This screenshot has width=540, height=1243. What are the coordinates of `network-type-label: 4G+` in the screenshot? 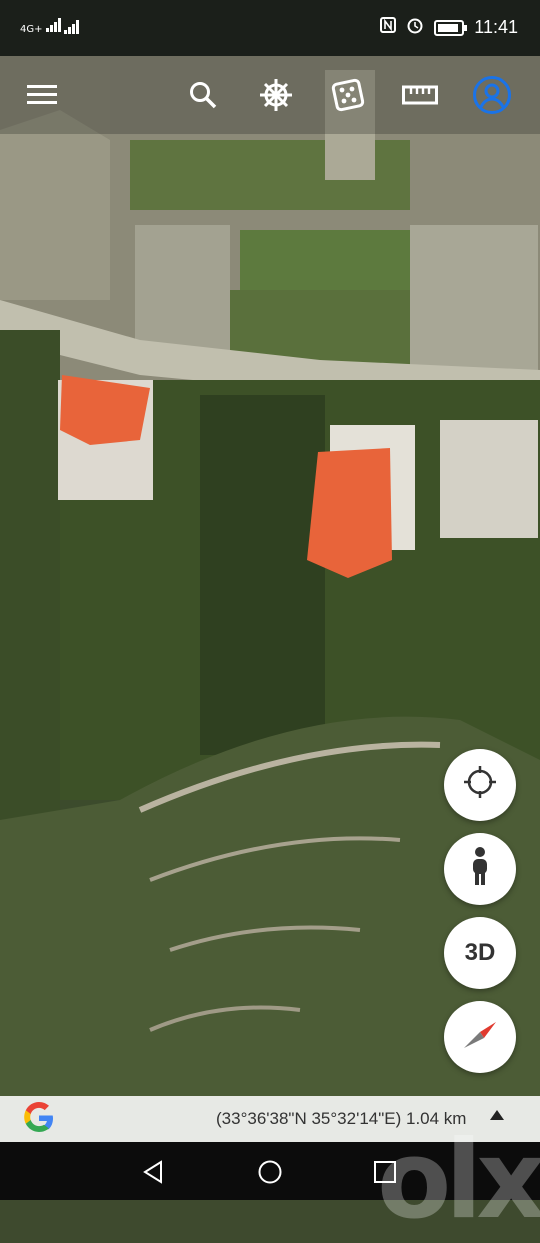 It's located at (31, 29).